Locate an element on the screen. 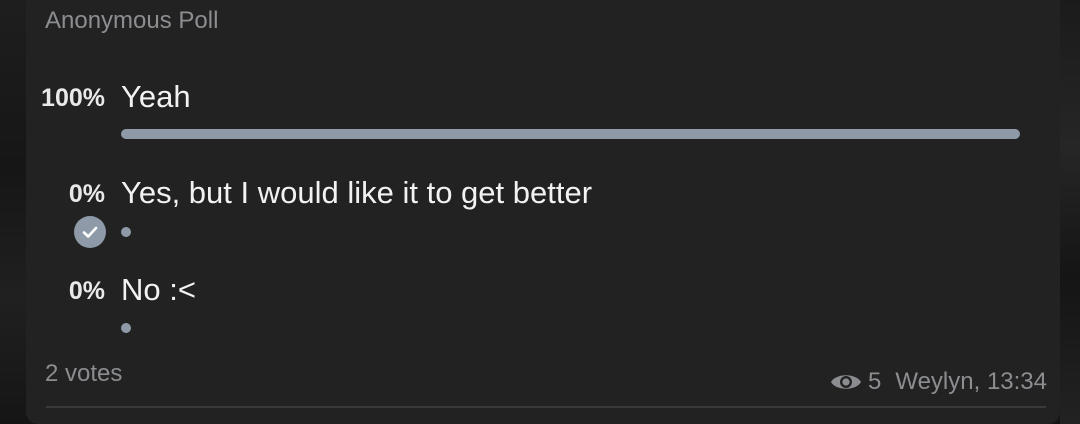 The height and width of the screenshot is (424, 1080). message-meta: 5 Weylyn, 13:34 is located at coordinates (938, 382).